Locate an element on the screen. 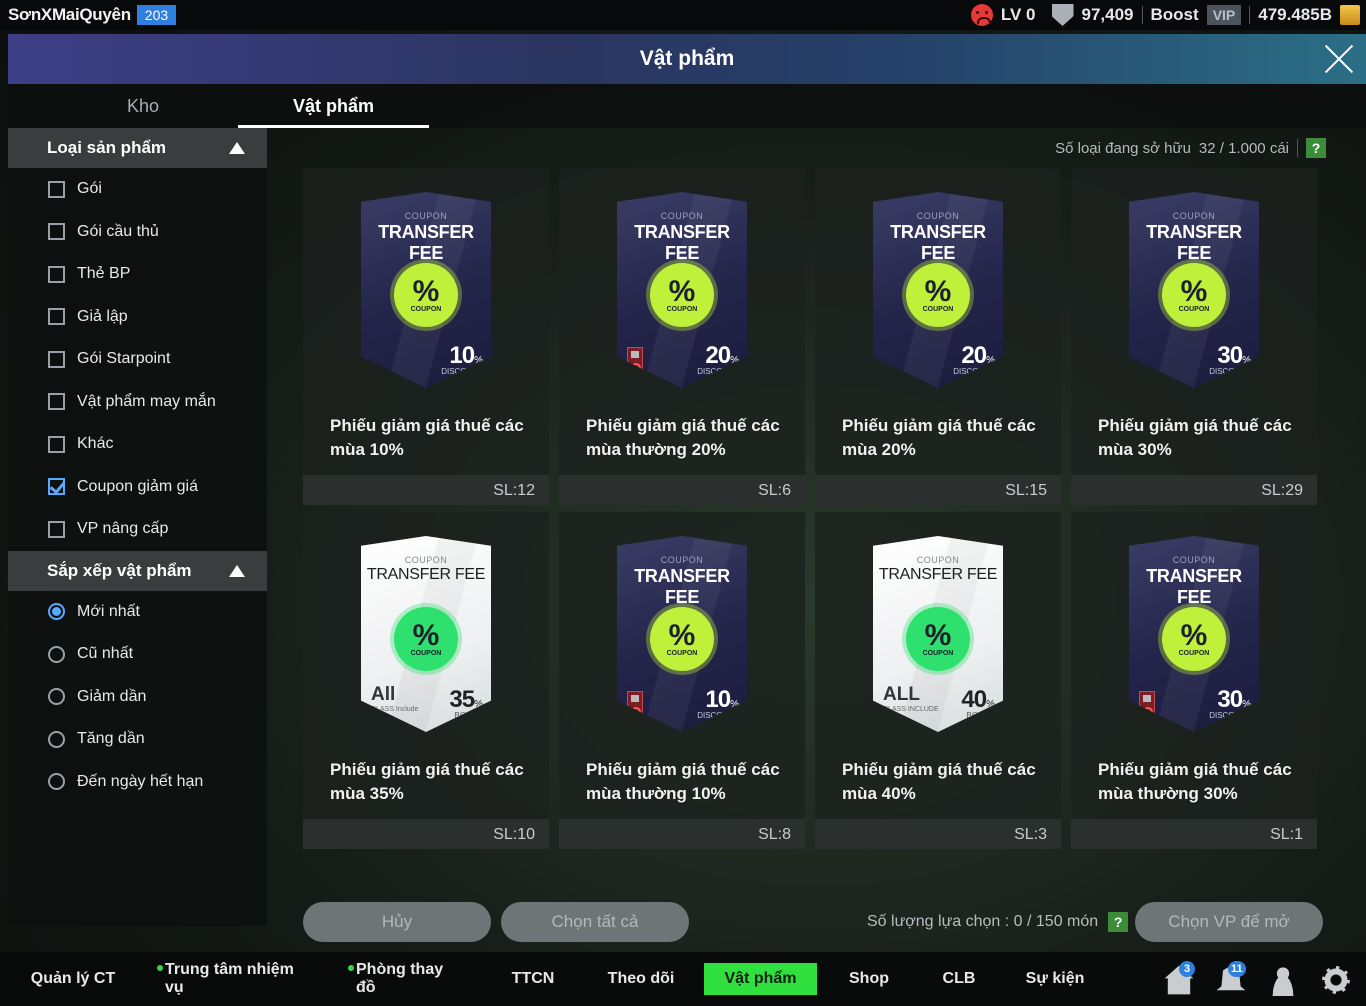 This screenshot has height=1006, width=1366. vip-badge: VIP is located at coordinates (1224, 15).